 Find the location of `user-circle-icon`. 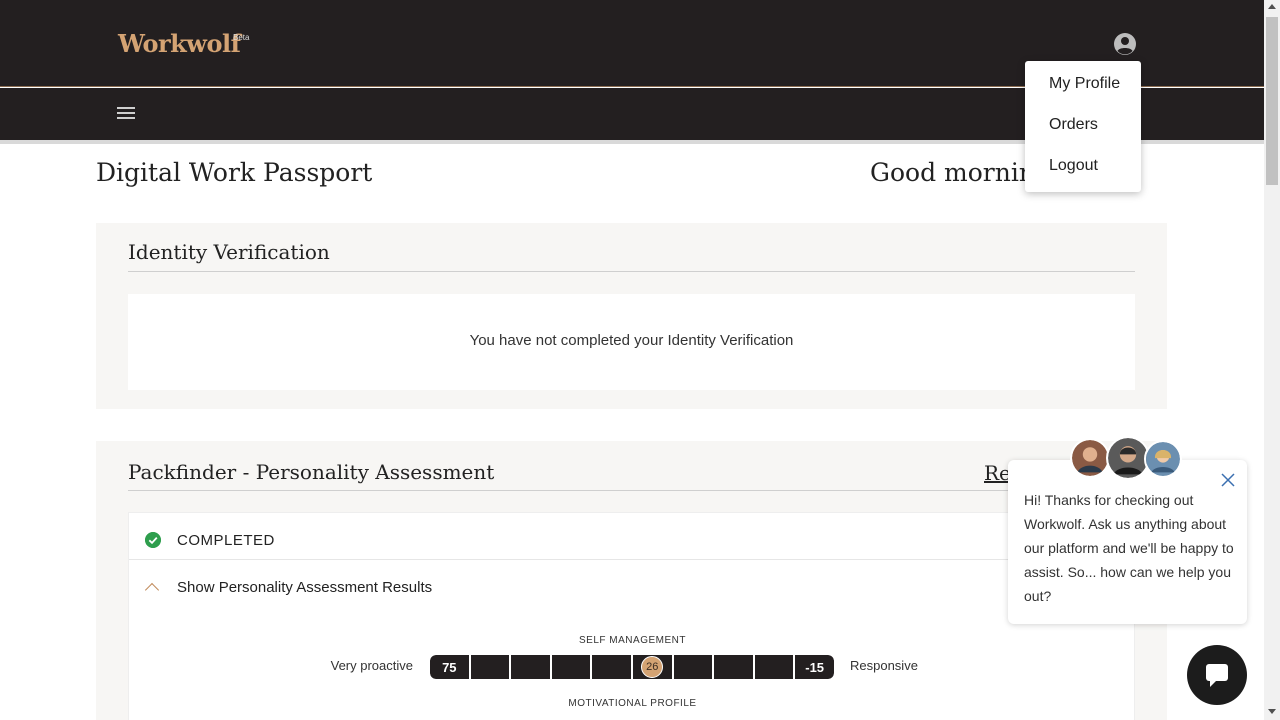

user-circle-icon is located at coordinates (1125, 44).